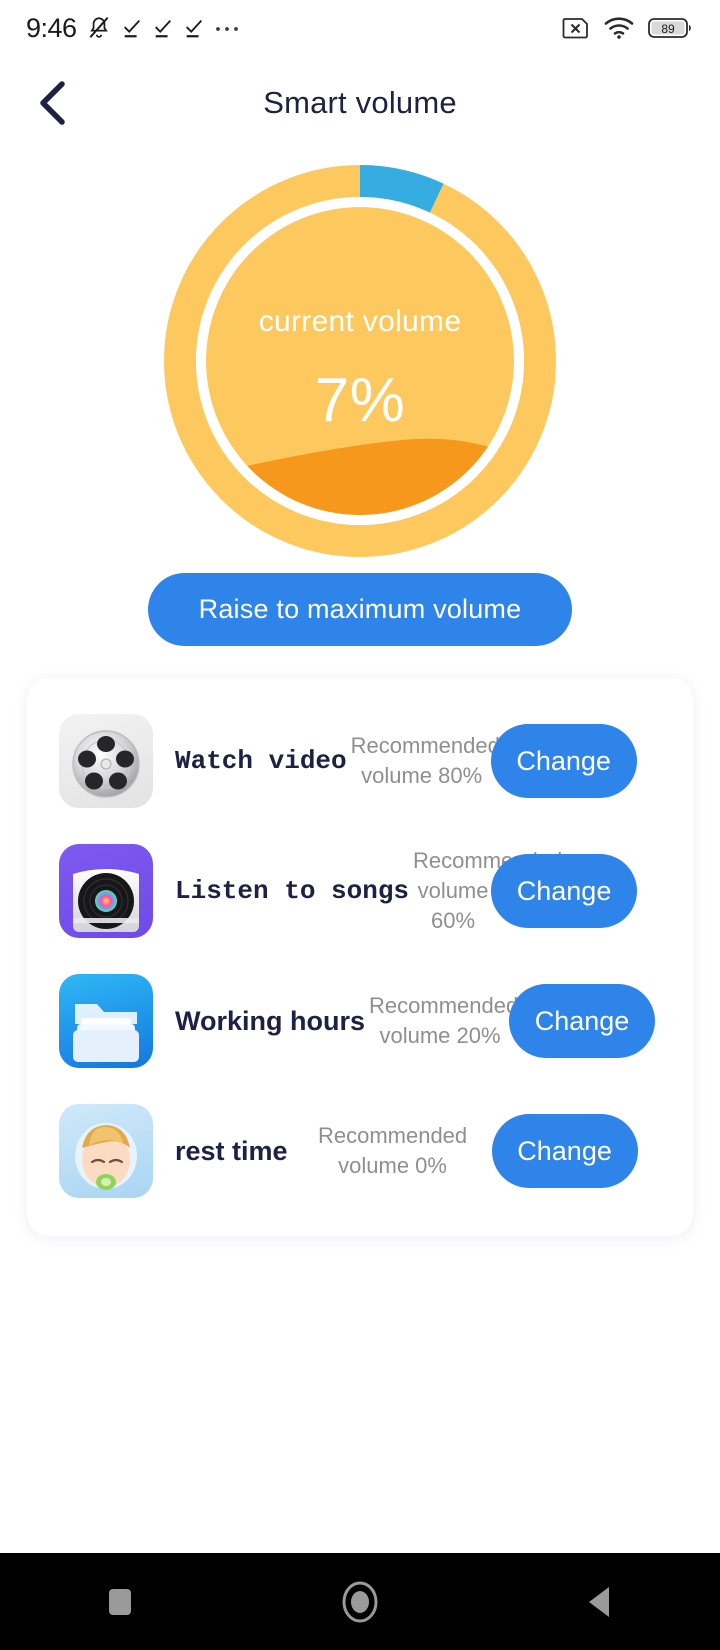 The width and height of the screenshot is (720, 1650). I want to click on wifi-icon, so click(619, 28).